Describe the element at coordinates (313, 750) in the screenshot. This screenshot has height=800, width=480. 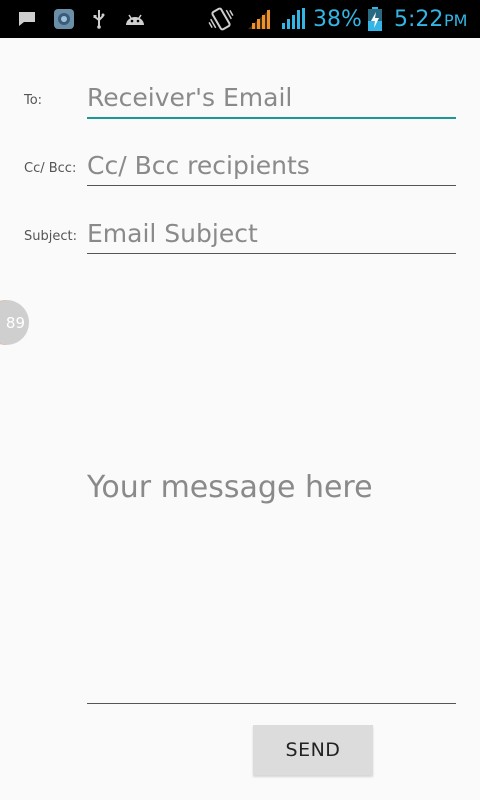
I see `send-button: SEND` at that location.